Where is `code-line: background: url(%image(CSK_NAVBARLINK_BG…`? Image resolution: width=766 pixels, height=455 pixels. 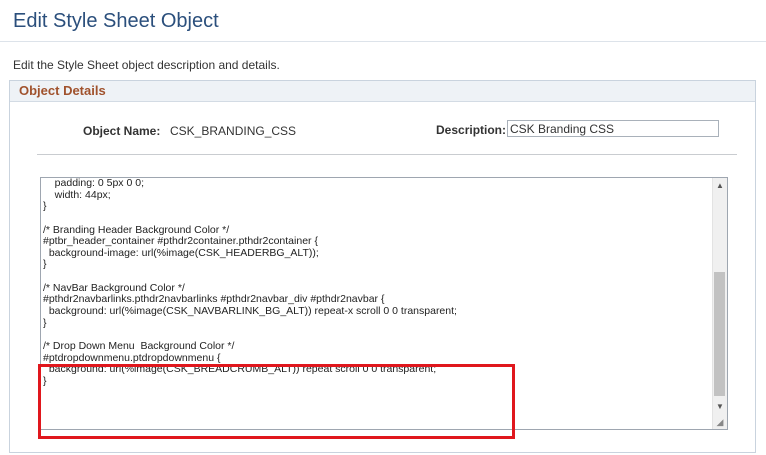 code-line: background: url(%image(CSK_NAVBARLINK_BG… is located at coordinates (250, 311).